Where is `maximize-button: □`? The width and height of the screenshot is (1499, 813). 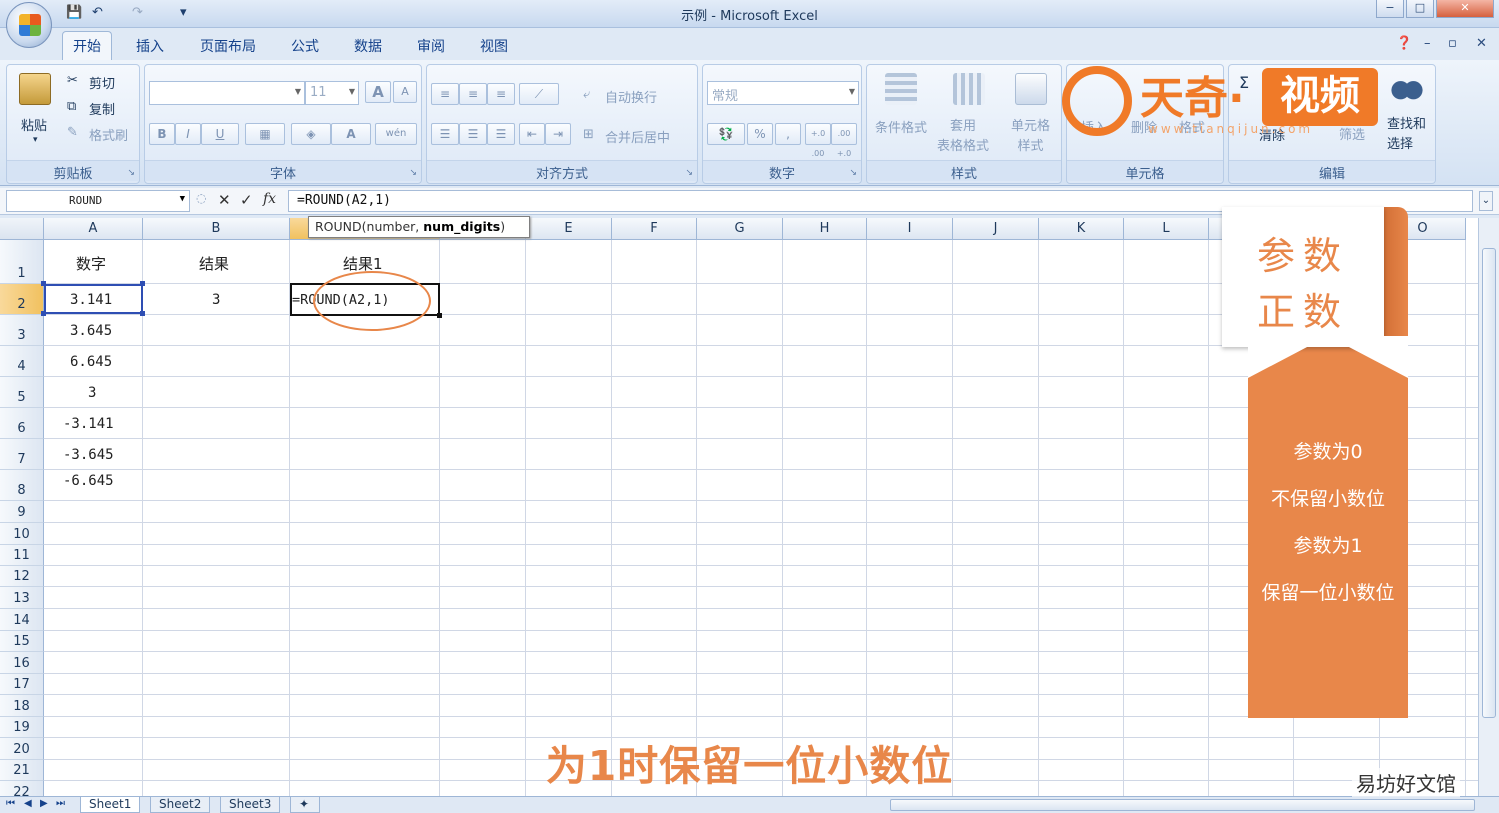
maximize-button: □ is located at coordinates (1420, 9).